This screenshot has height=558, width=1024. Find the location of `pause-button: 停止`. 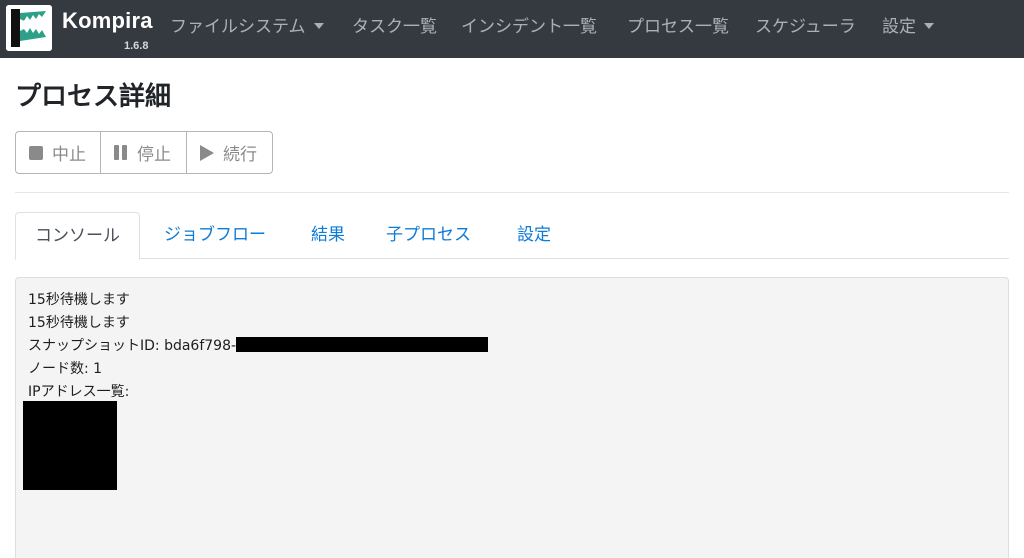

pause-button: 停止 is located at coordinates (144, 152).